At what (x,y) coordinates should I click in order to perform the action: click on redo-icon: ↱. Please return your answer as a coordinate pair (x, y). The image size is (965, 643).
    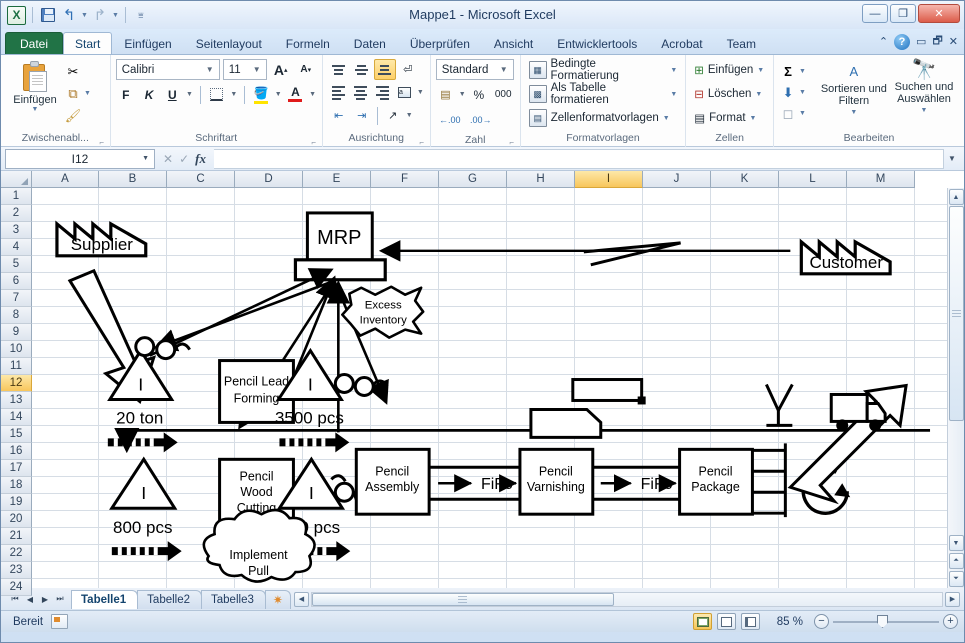
    Looking at the image, I should click on (100, 15).